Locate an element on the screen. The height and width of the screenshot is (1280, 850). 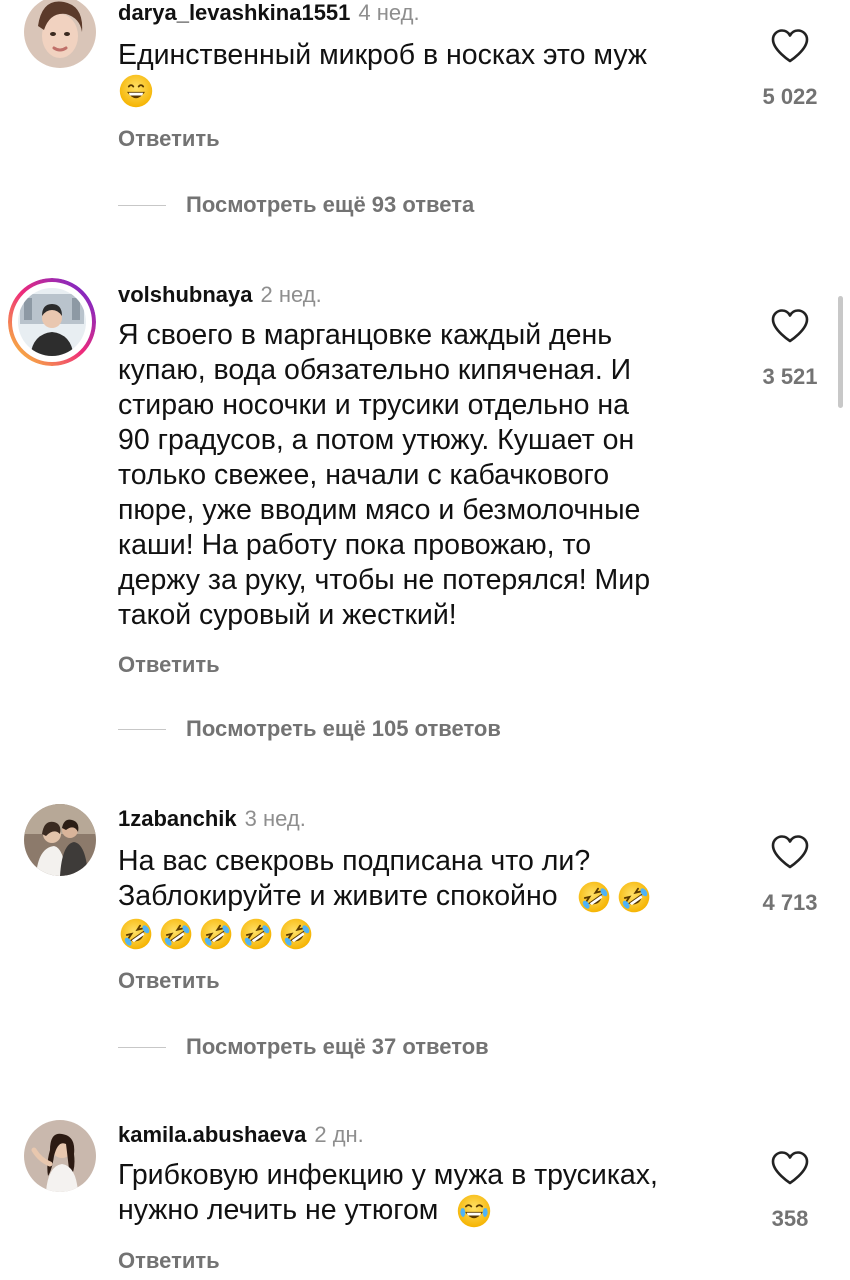
comment-header: kamila.abushaeva 2 дн. is located at coordinates (241, 1135).